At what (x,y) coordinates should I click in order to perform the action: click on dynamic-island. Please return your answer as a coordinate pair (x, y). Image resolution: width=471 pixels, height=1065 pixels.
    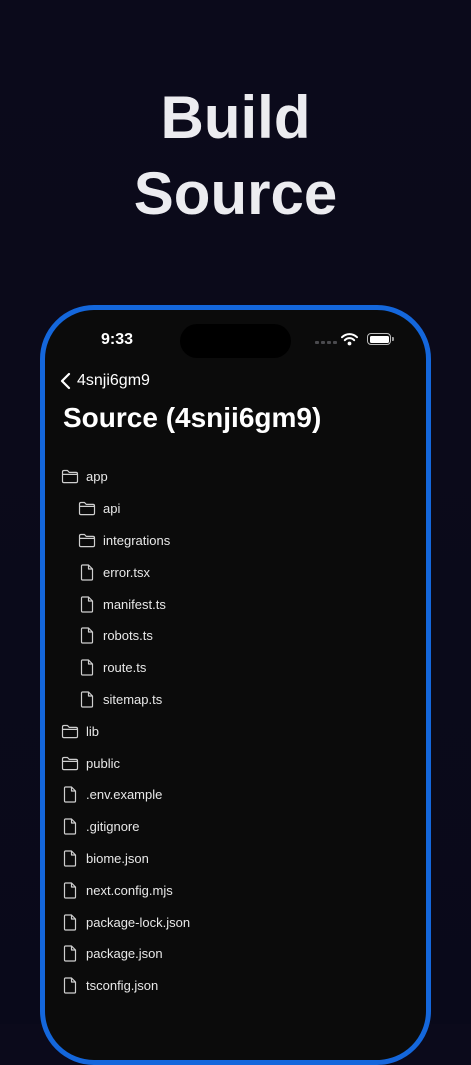
    Looking at the image, I should click on (235, 341).